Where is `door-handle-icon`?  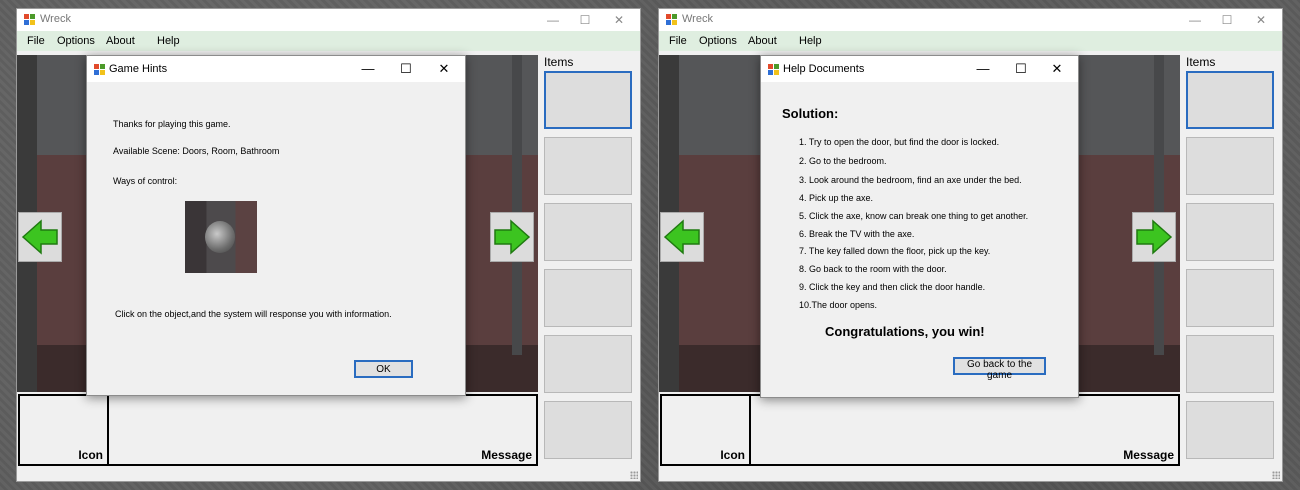
door-handle-icon is located at coordinates (221, 237).